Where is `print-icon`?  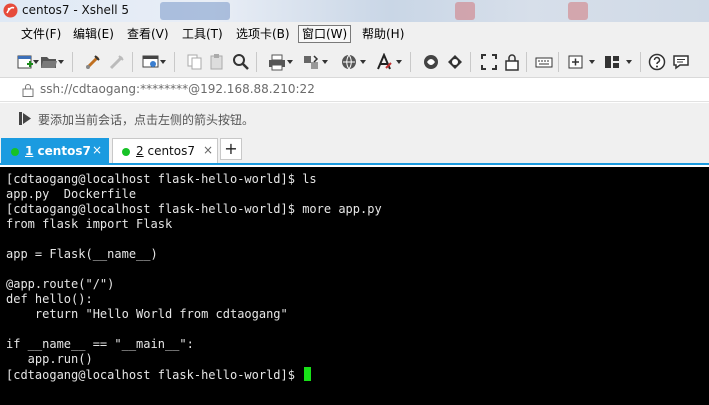 print-icon is located at coordinates (277, 62).